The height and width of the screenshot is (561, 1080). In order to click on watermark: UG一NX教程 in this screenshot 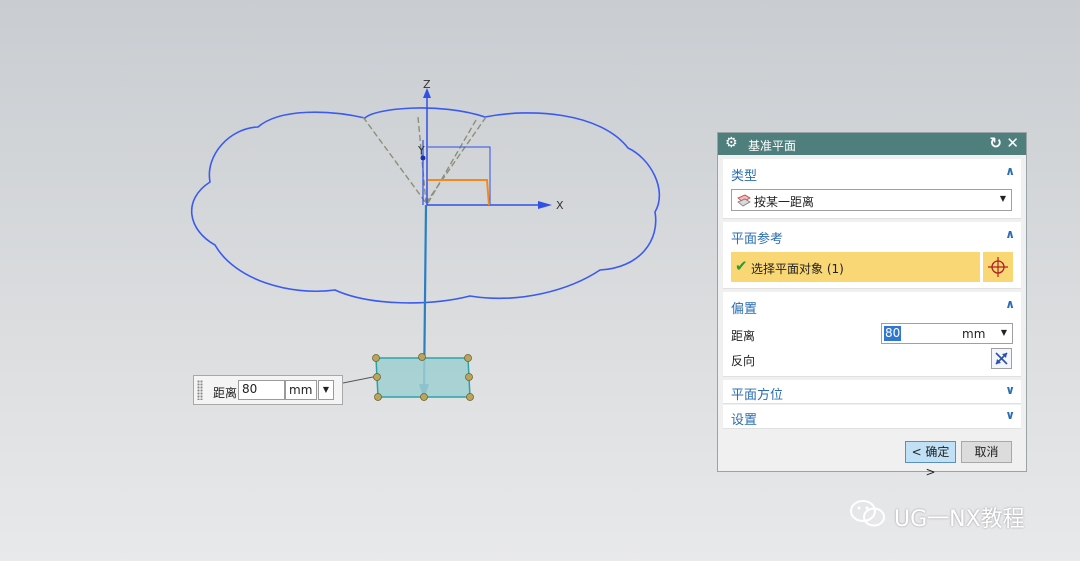, I will do `click(936, 515)`.